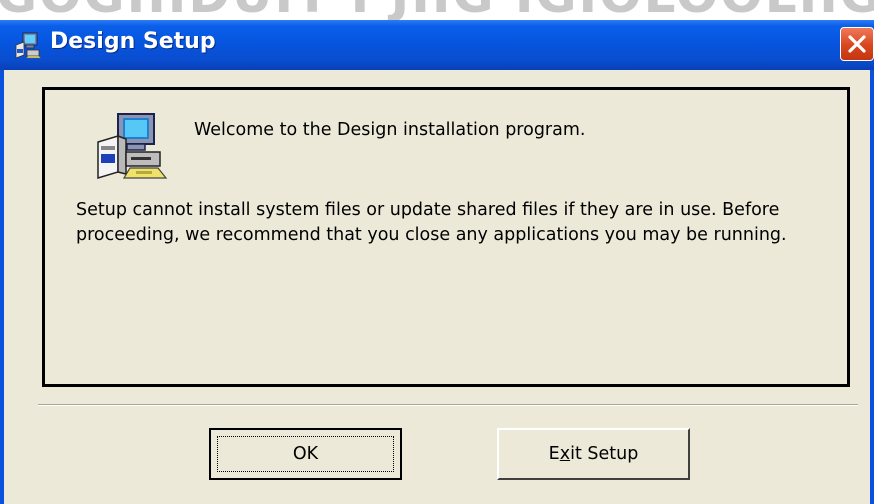  What do you see at coordinates (437, 45) in the screenshot?
I see `title-bar: Design Setup` at bounding box center [437, 45].